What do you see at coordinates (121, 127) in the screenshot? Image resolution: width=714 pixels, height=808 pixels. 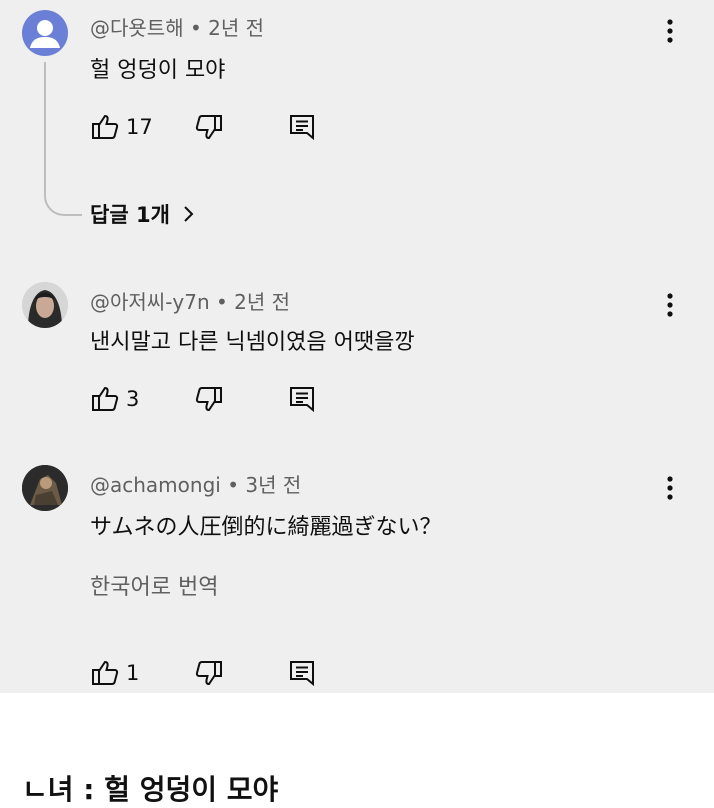 I see `like-button: 17` at bounding box center [121, 127].